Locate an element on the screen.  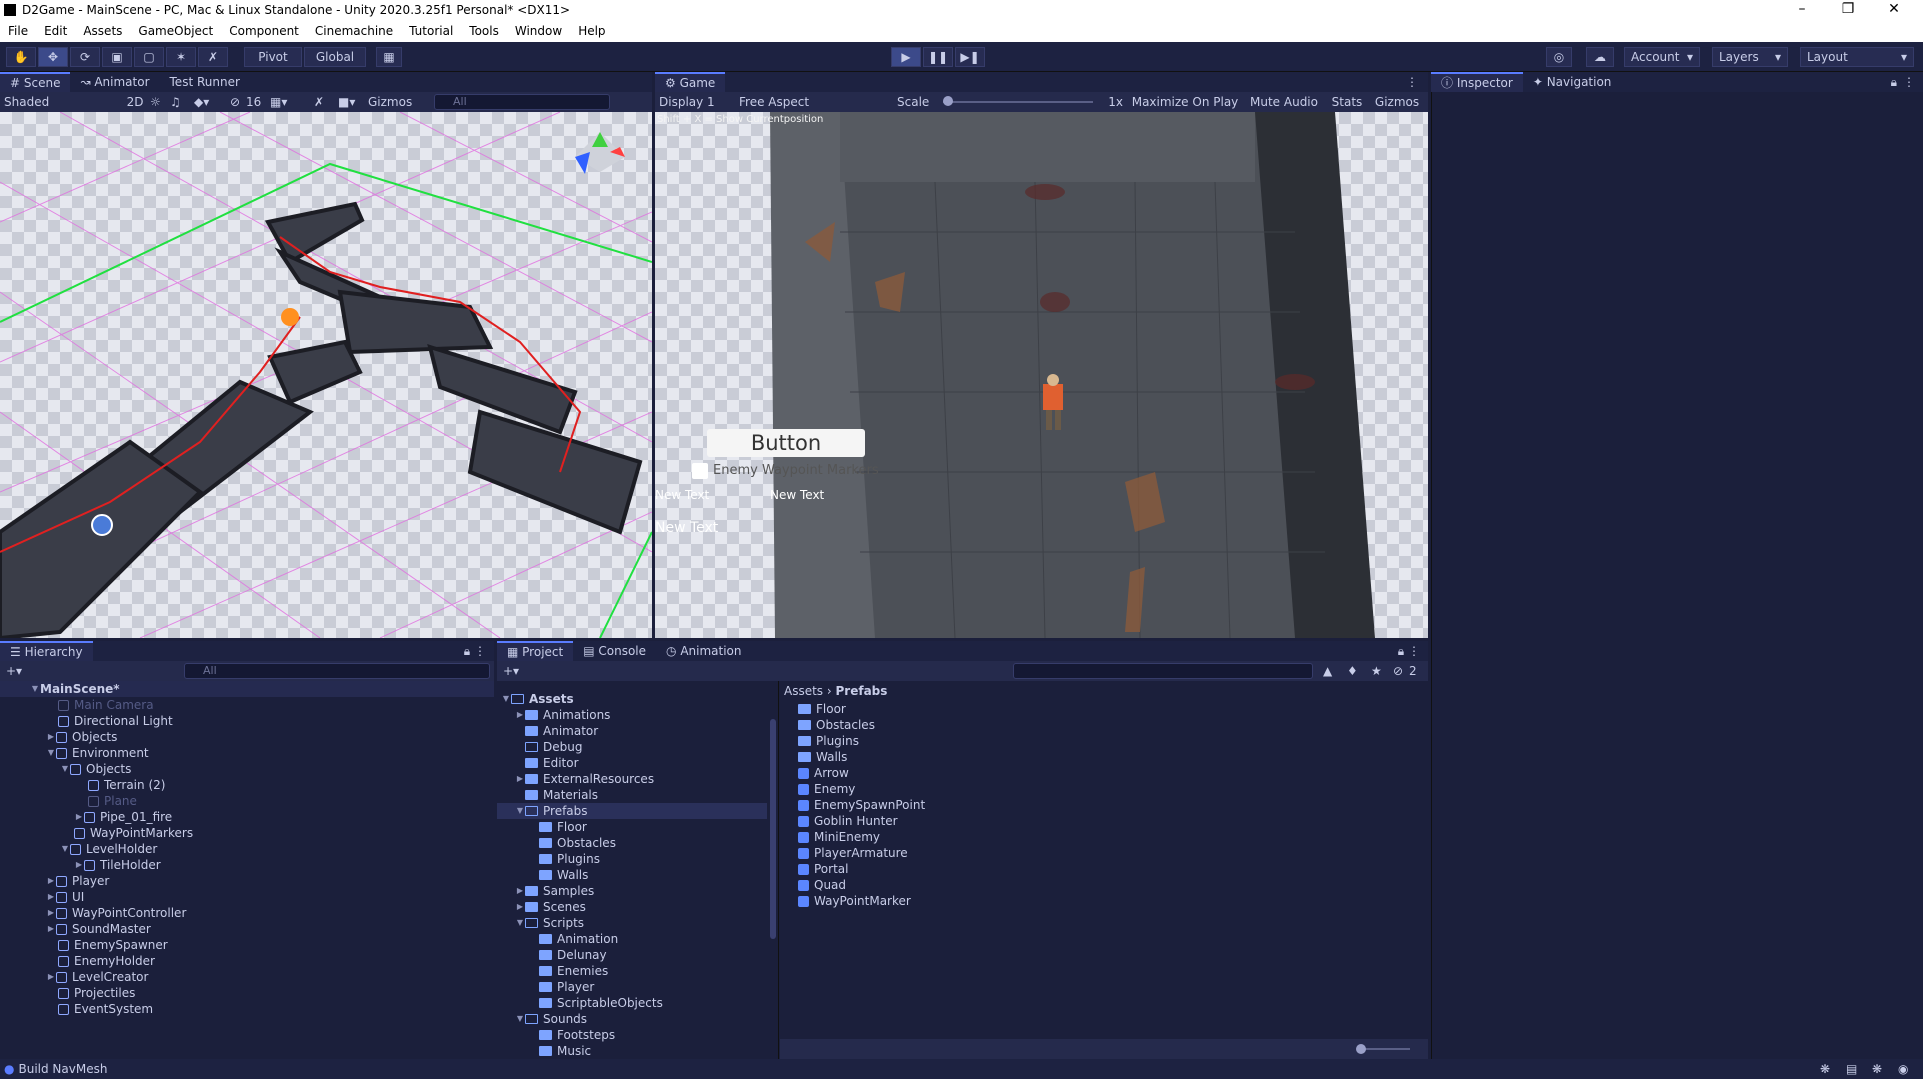
asset-obstacles: Obstacles is located at coordinates (836, 725).